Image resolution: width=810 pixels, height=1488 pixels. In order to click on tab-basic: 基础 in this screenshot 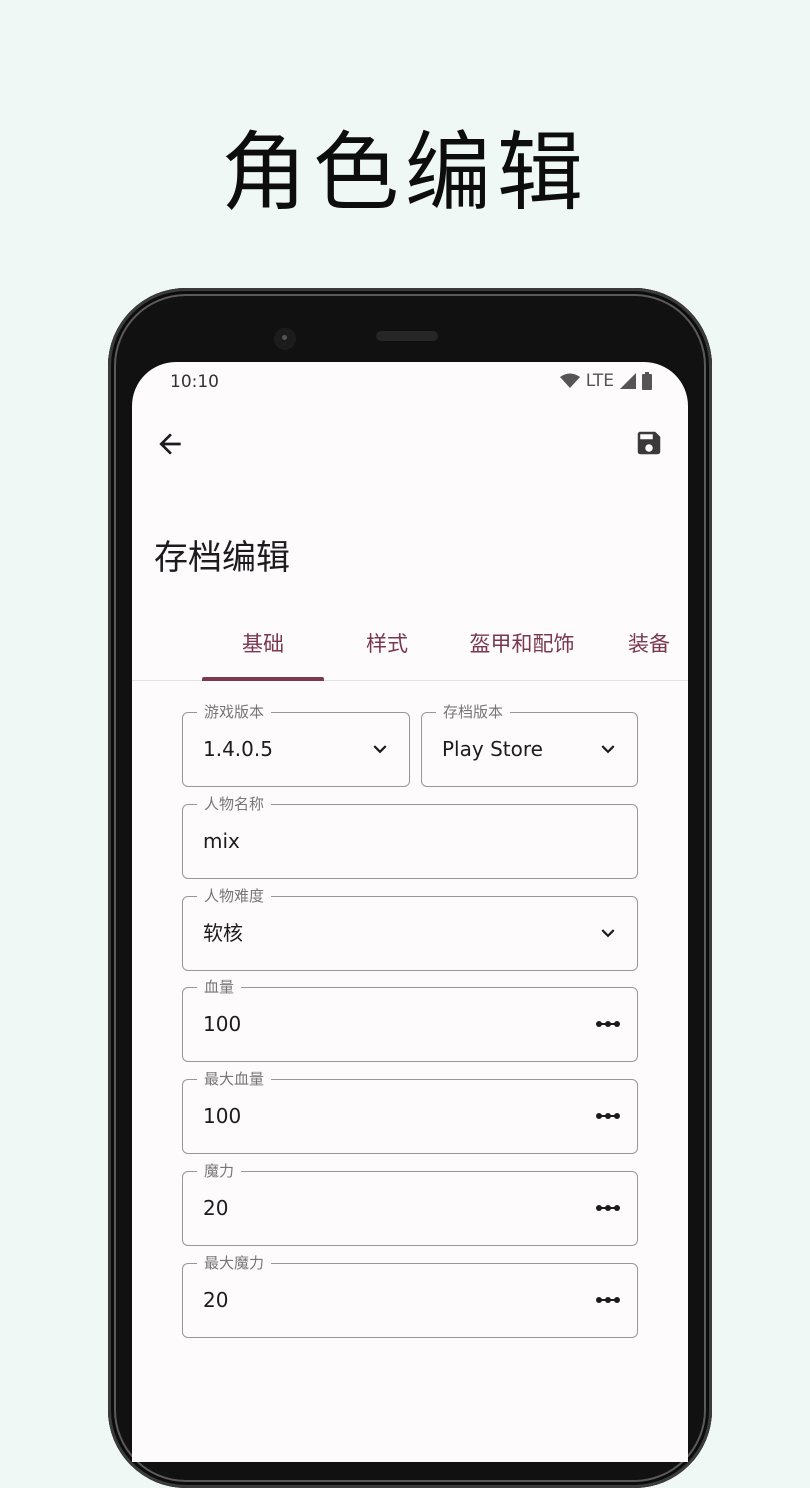, I will do `click(263, 644)`.